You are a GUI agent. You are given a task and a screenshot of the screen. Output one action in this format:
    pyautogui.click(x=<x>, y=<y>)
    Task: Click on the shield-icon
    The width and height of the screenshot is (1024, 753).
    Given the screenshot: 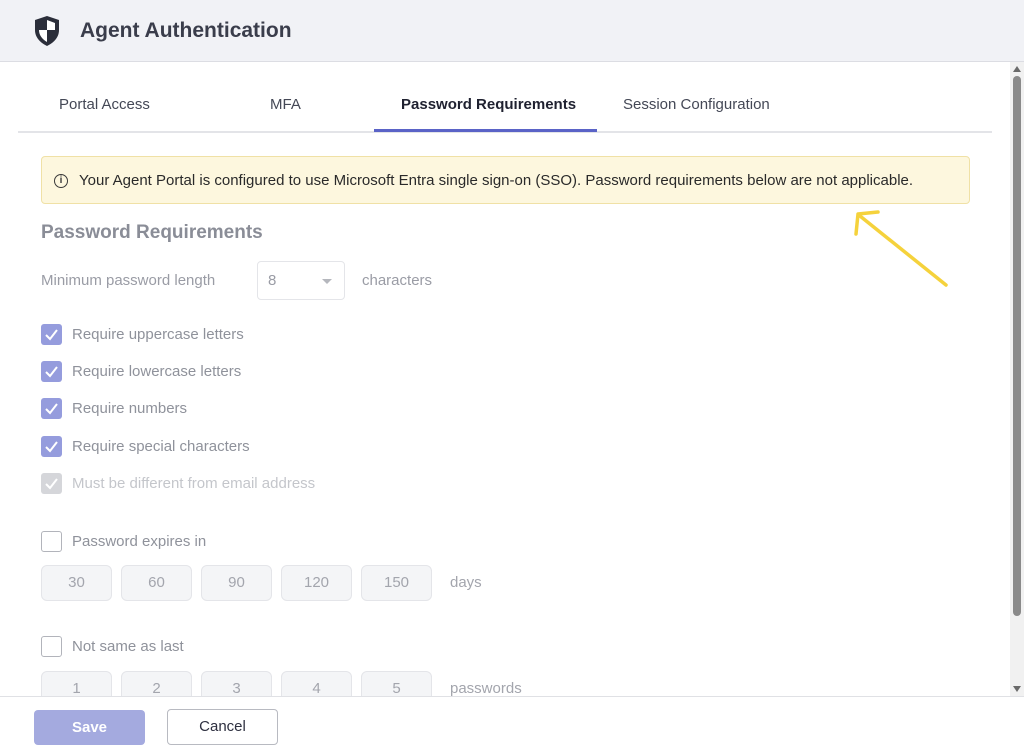 What is the action you would take?
    pyautogui.click(x=47, y=31)
    